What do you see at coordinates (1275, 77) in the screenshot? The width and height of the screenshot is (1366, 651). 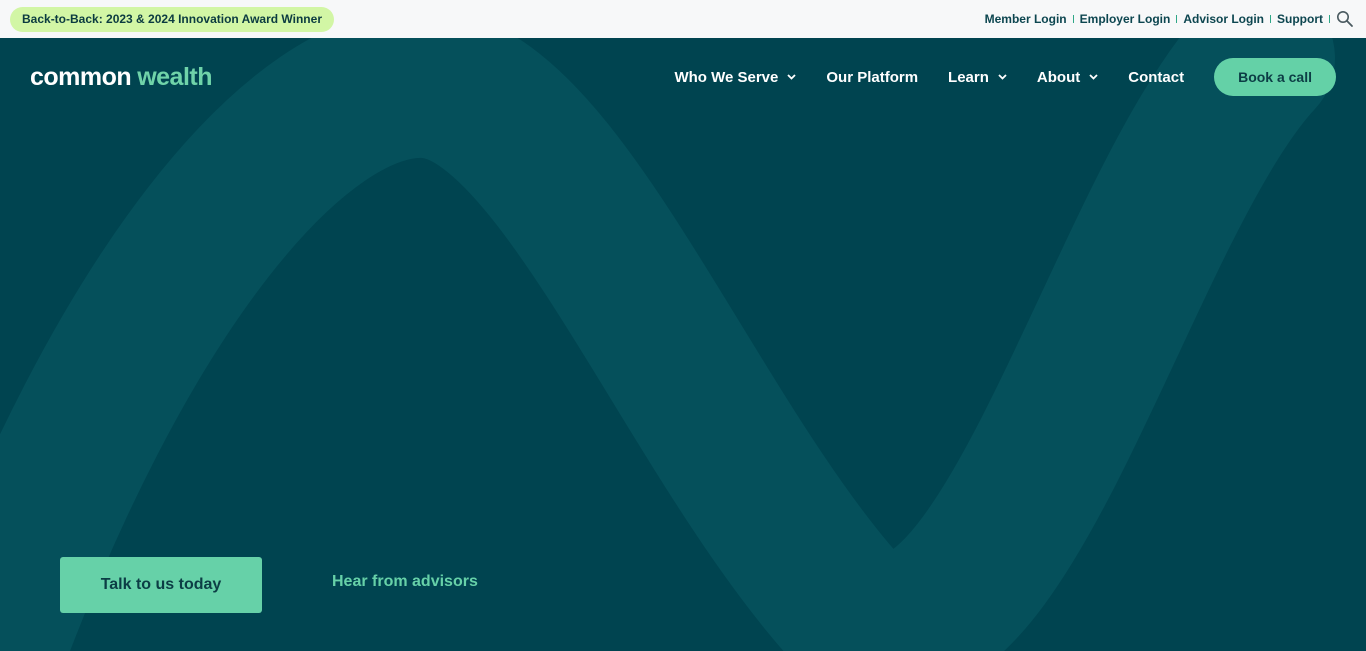 I see `book-a-call-button: Book a call` at bounding box center [1275, 77].